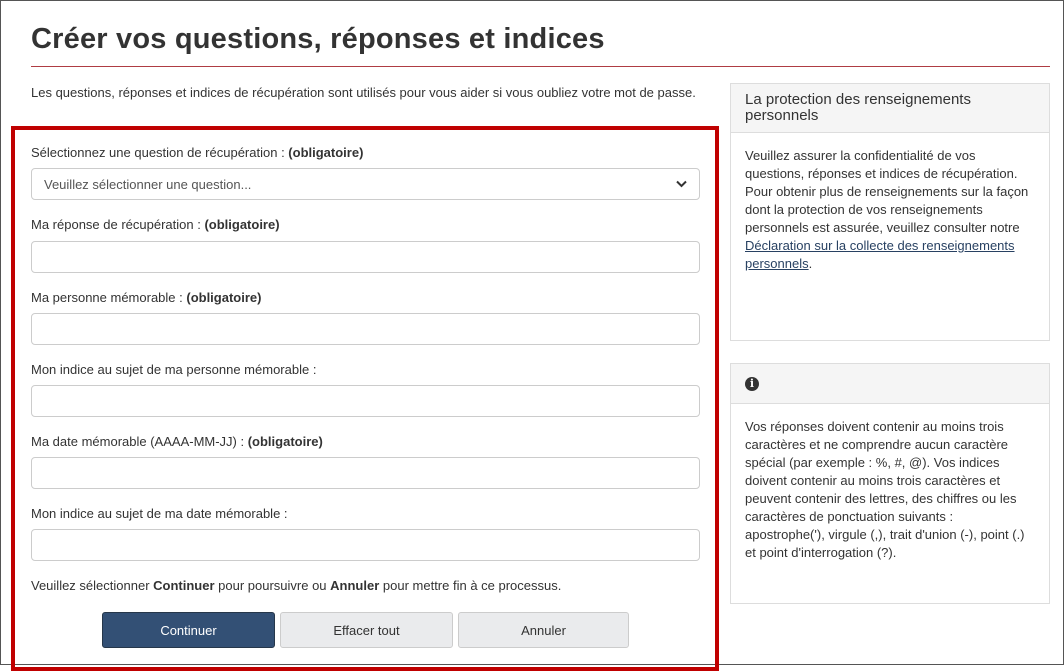 This screenshot has width=1064, height=671. Describe the element at coordinates (184, 585) in the screenshot. I see `instruction-continue-word: Continuer` at that location.